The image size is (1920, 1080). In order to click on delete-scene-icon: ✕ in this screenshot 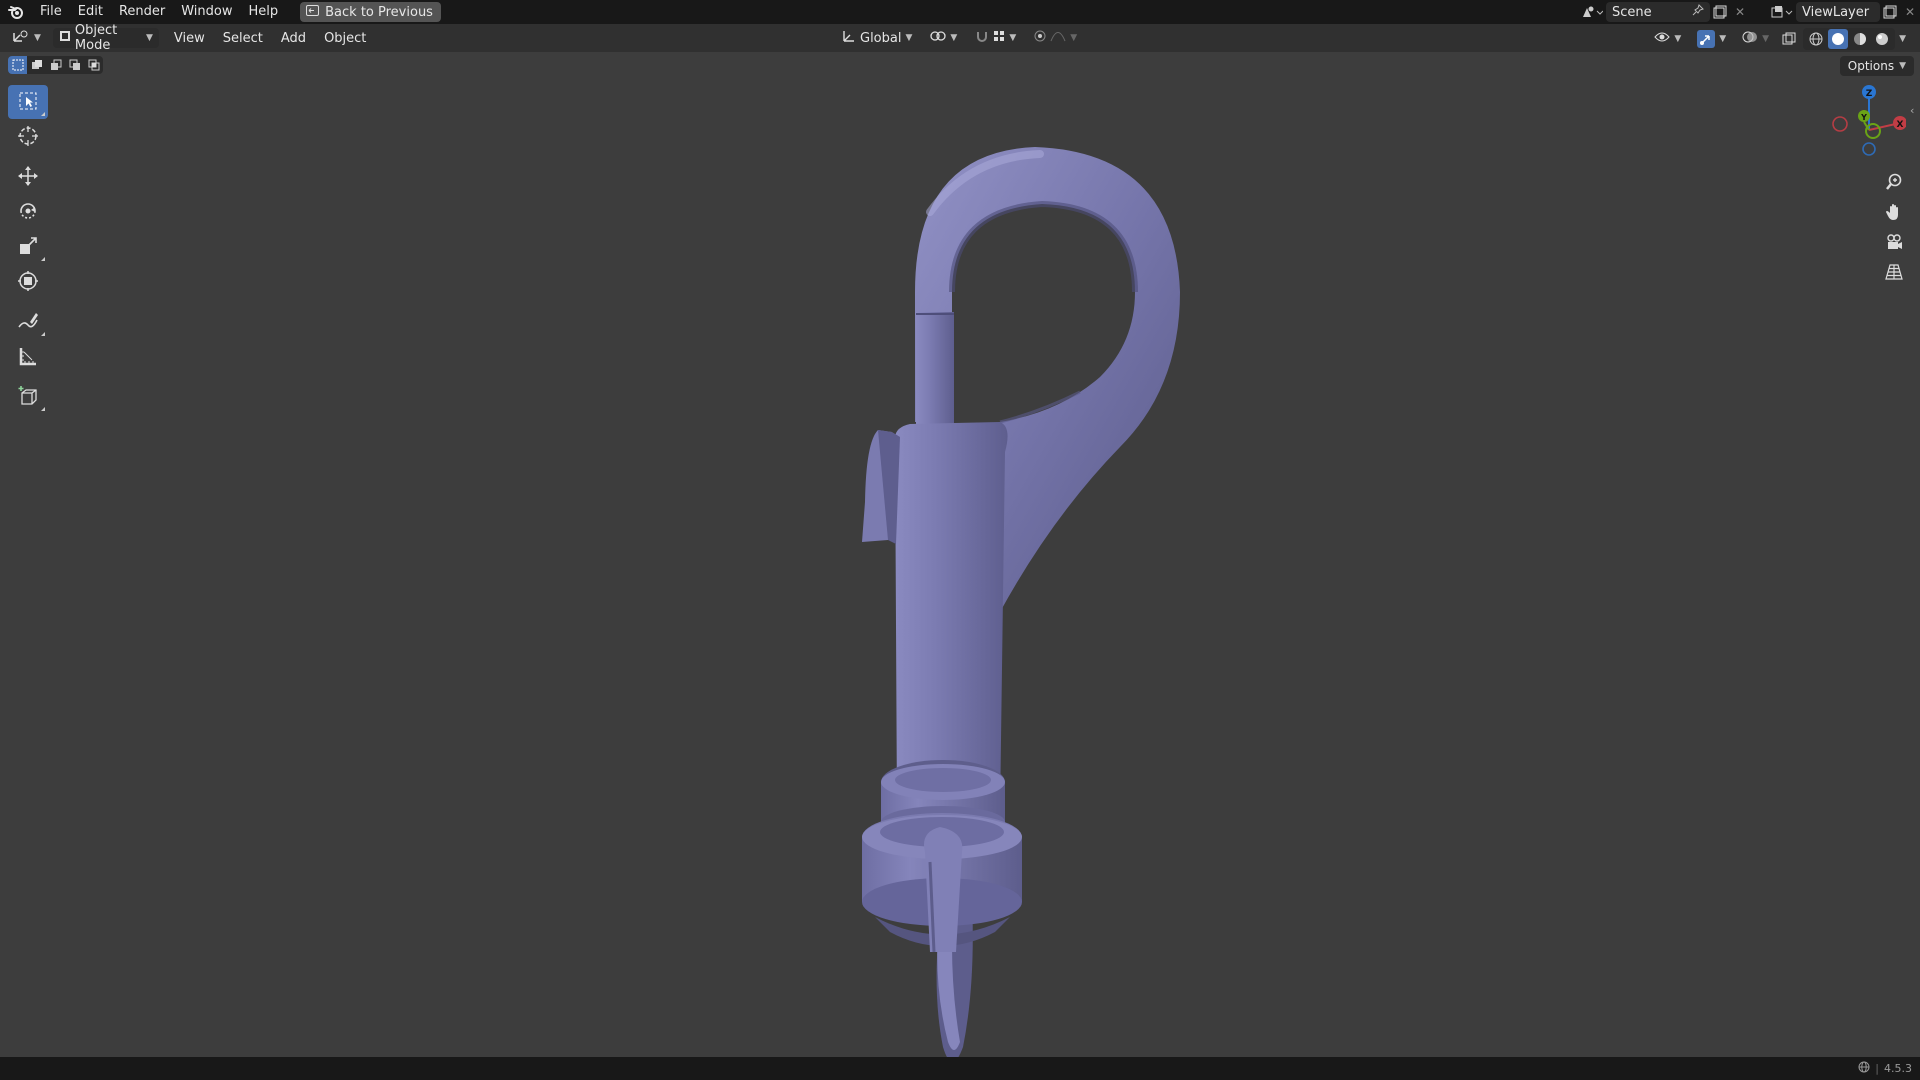, I will do `click(1740, 12)`.